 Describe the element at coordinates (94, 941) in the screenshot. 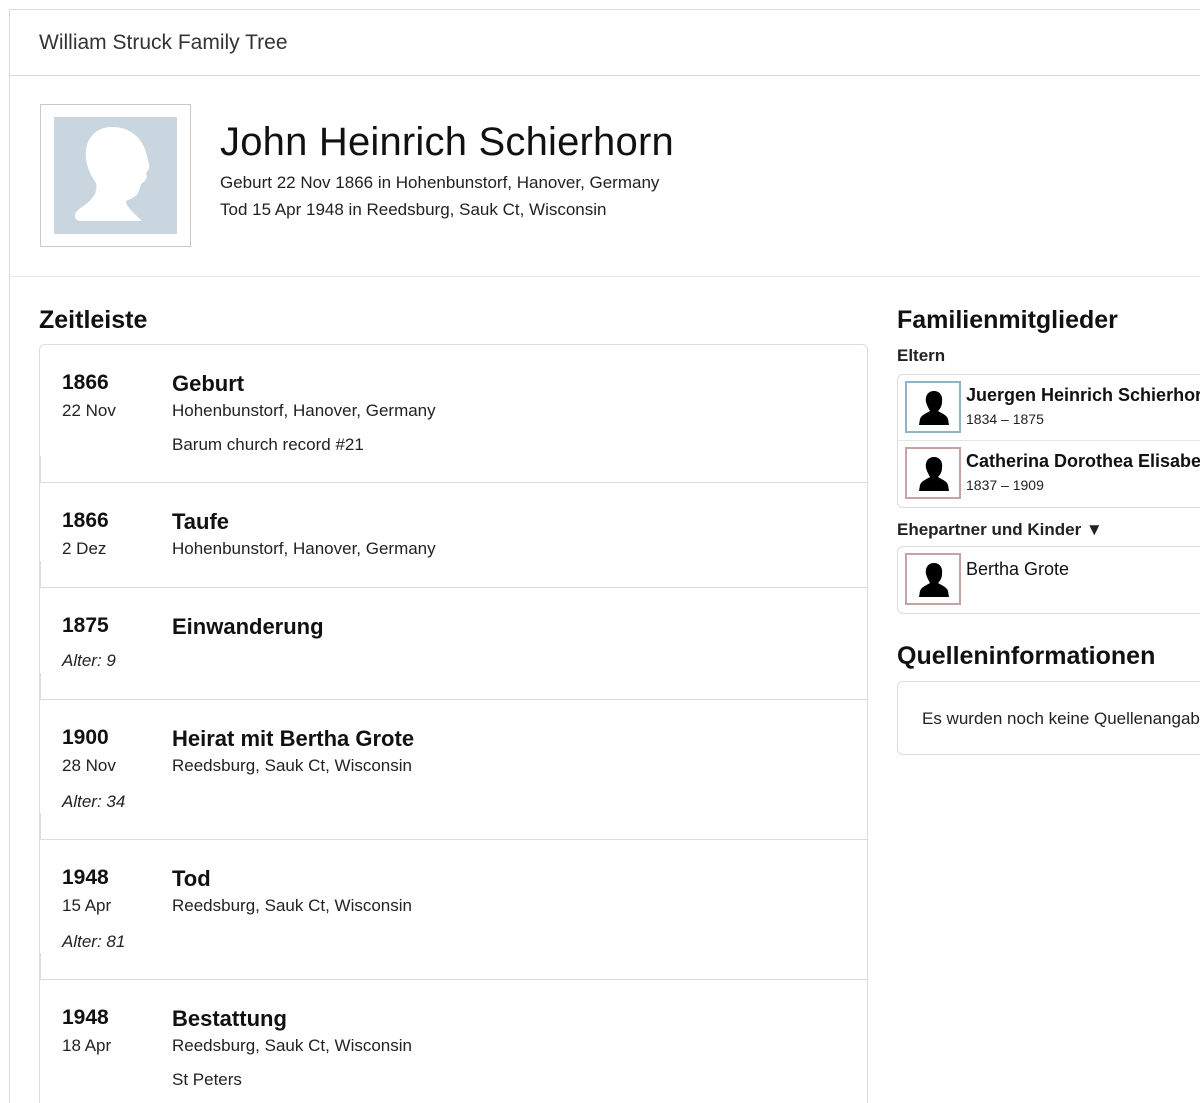

I see `event-age: Alter: 81` at that location.